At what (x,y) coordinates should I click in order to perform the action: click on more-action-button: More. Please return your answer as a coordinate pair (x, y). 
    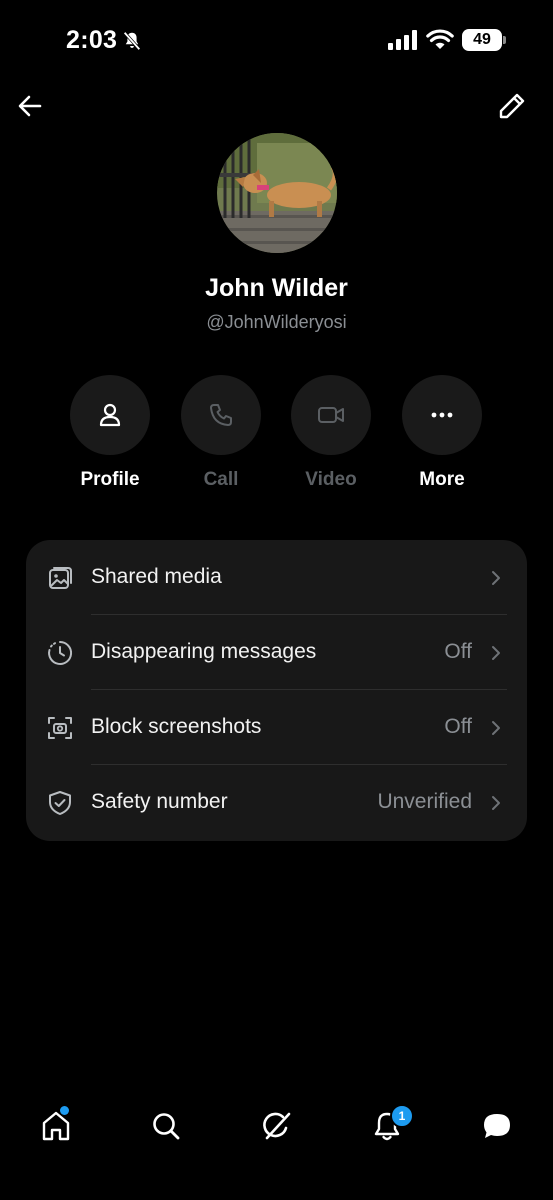
    Looking at the image, I should click on (442, 435).